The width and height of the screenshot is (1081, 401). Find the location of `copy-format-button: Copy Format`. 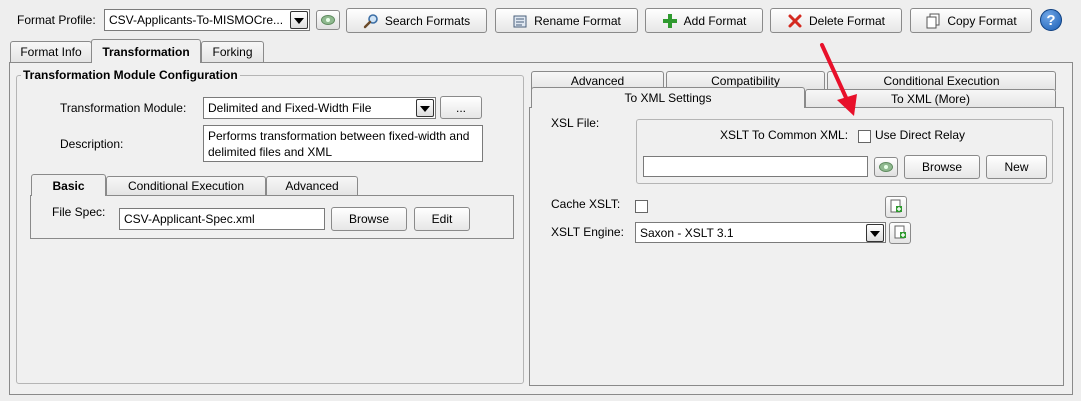

copy-format-button: Copy Format is located at coordinates (971, 20).